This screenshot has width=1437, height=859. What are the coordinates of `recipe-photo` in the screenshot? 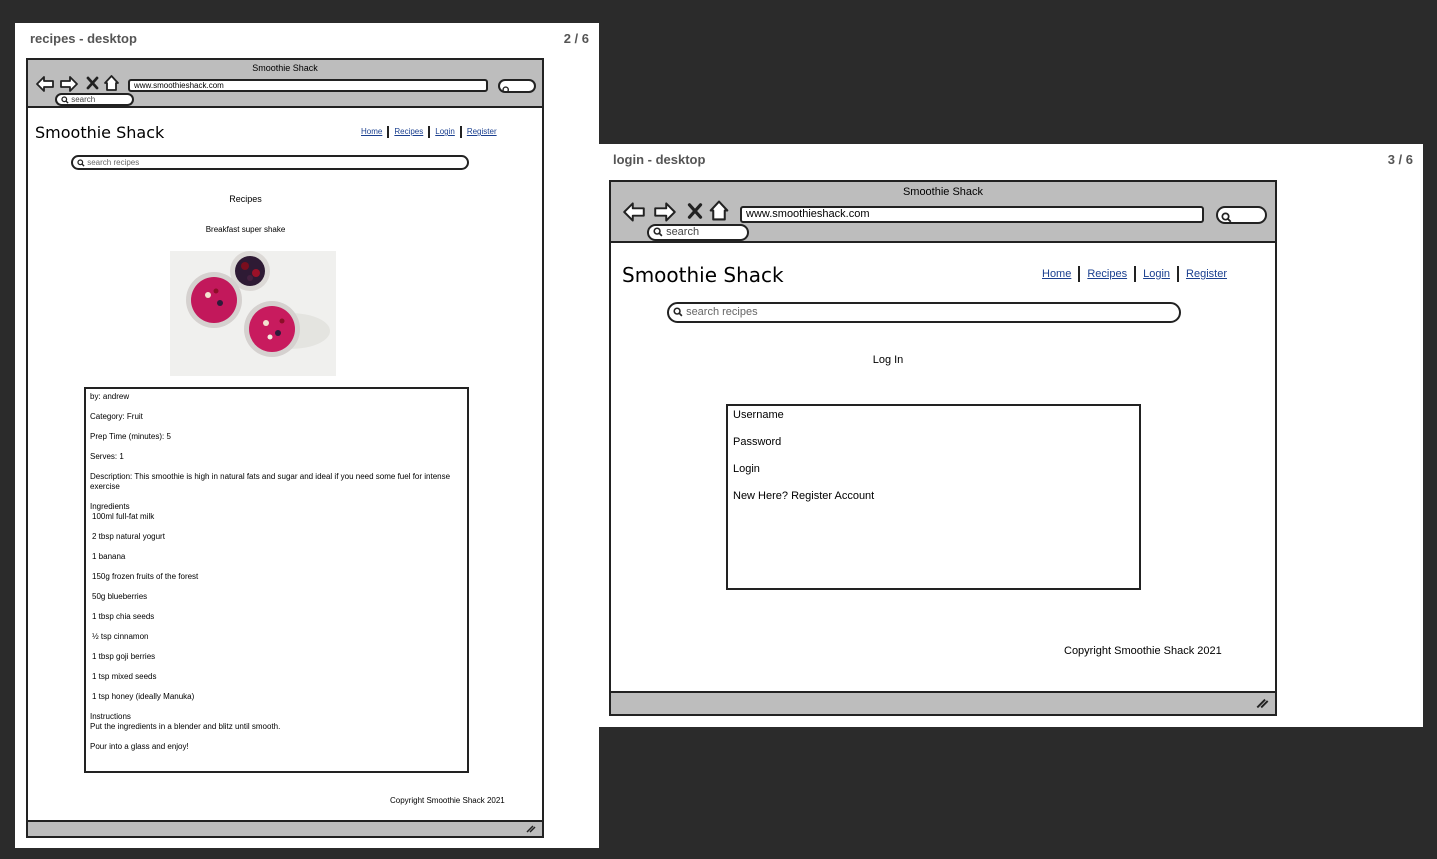 It's located at (253, 313).